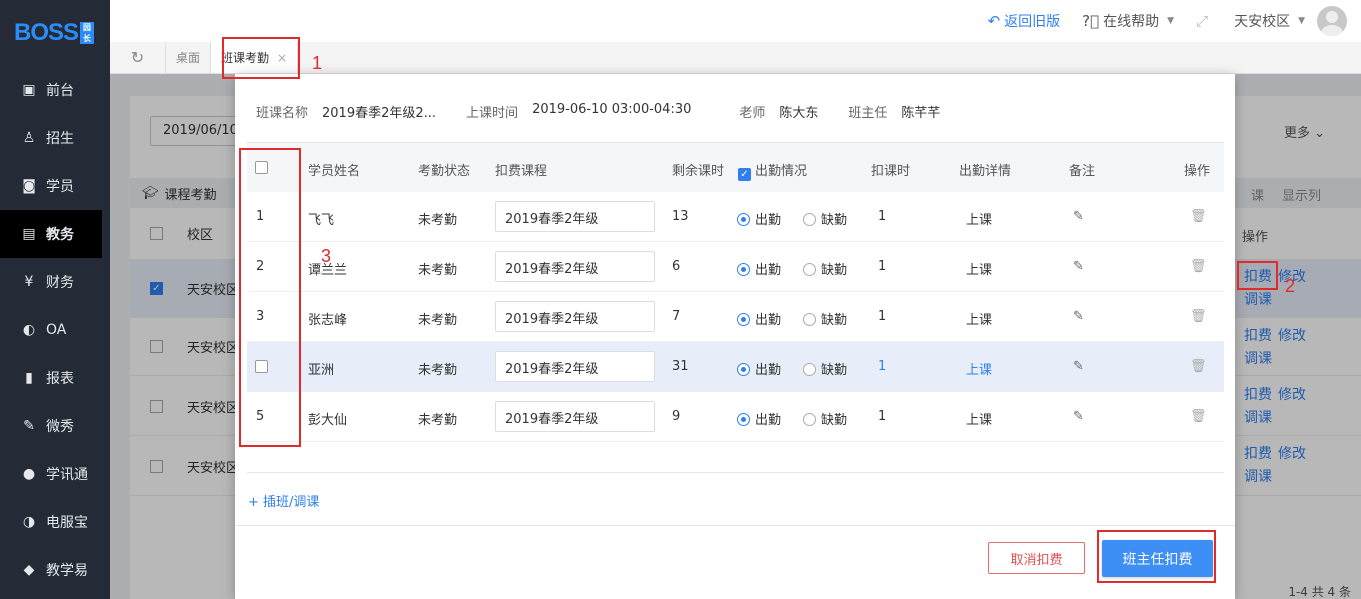 The height and width of the screenshot is (599, 1361). What do you see at coordinates (29, 378) in the screenshot?
I see `bar-chart-icon: ▮` at bounding box center [29, 378].